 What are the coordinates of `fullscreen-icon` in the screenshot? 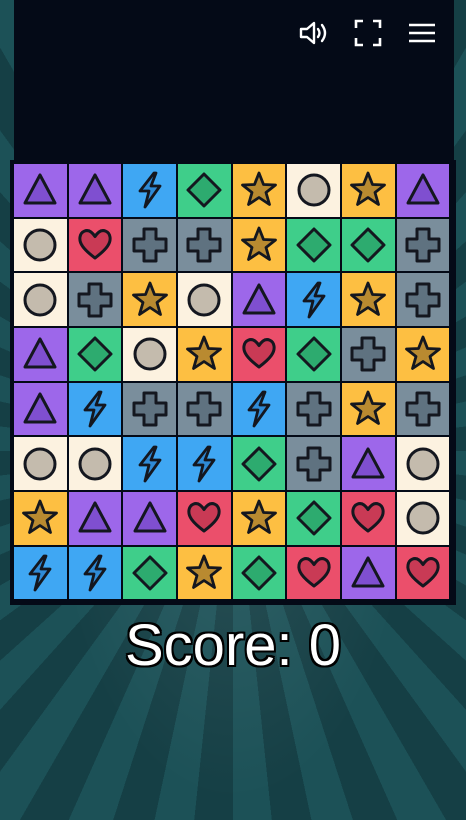 It's located at (368, 33).